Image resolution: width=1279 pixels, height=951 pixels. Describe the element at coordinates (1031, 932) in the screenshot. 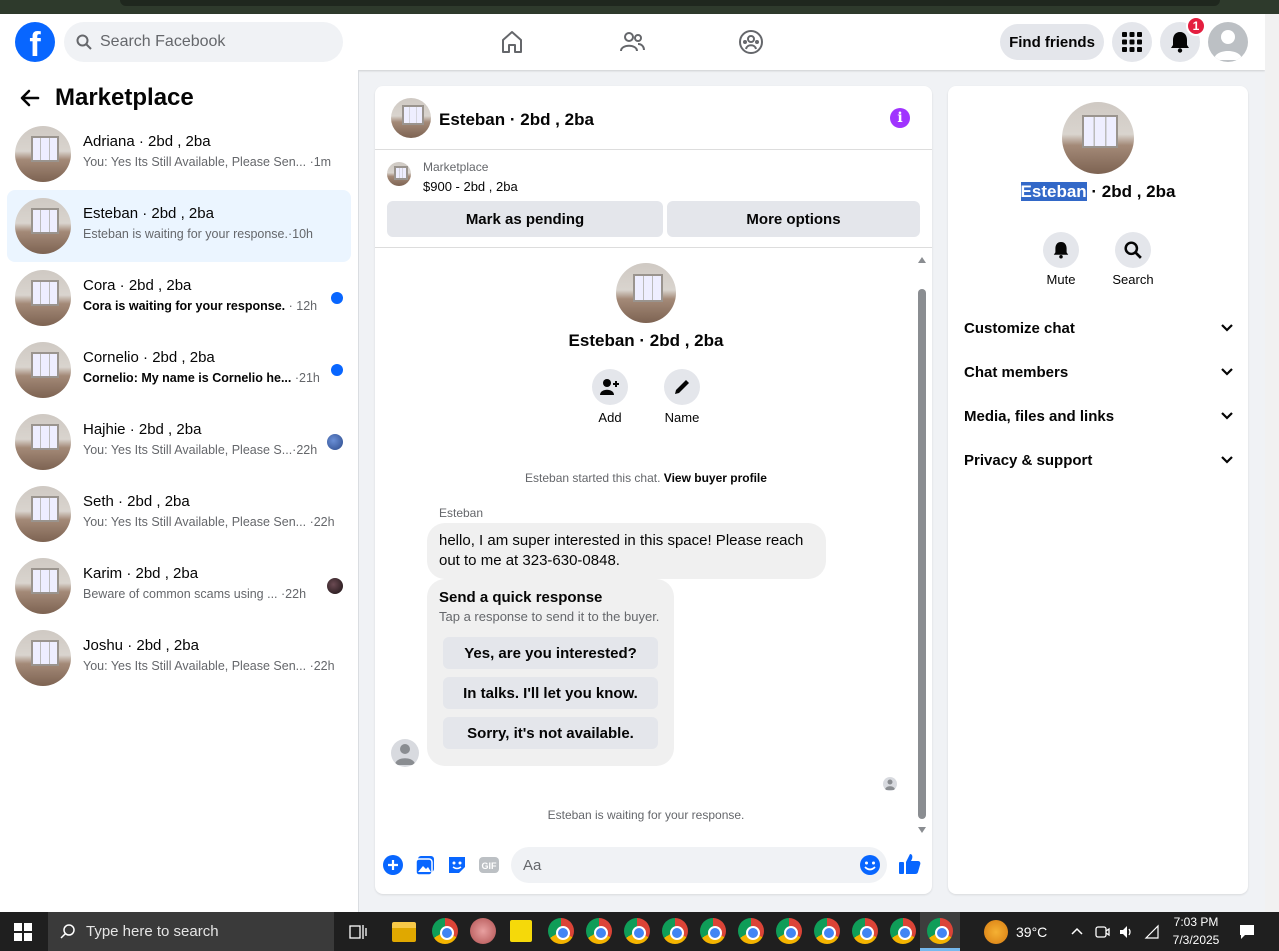

I see `temperature: 39°C` at that location.